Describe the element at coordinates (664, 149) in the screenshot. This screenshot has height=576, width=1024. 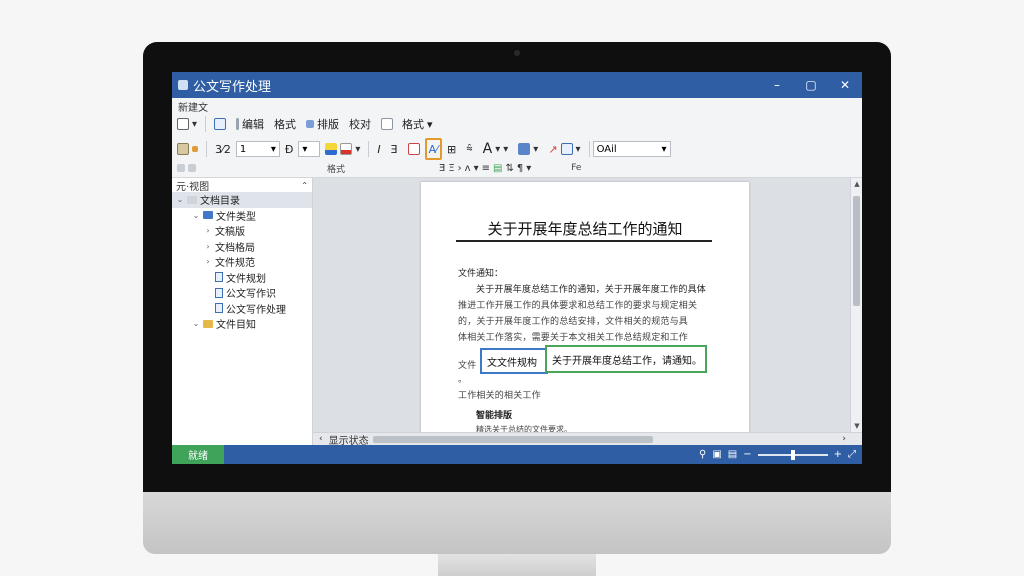
I see `chevron-down-icon: ▾` at that location.